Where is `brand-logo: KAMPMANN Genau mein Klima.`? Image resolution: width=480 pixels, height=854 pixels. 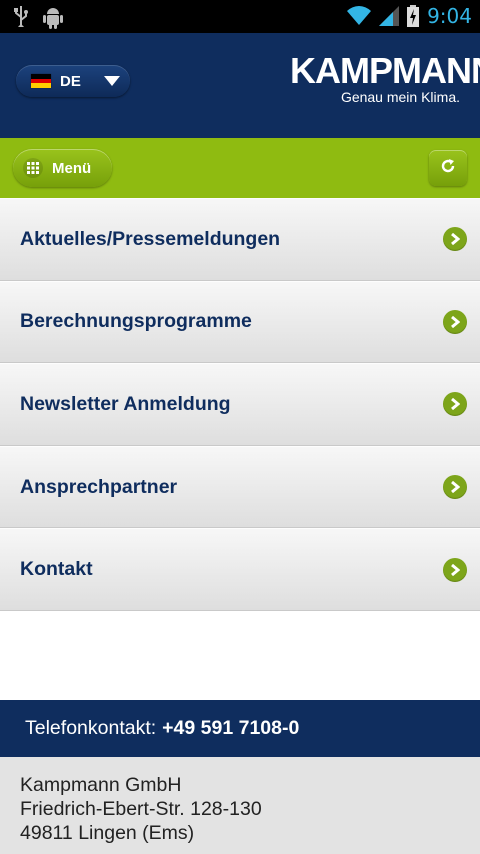 brand-logo: KAMPMANN Genau mein Klima. is located at coordinates (385, 78).